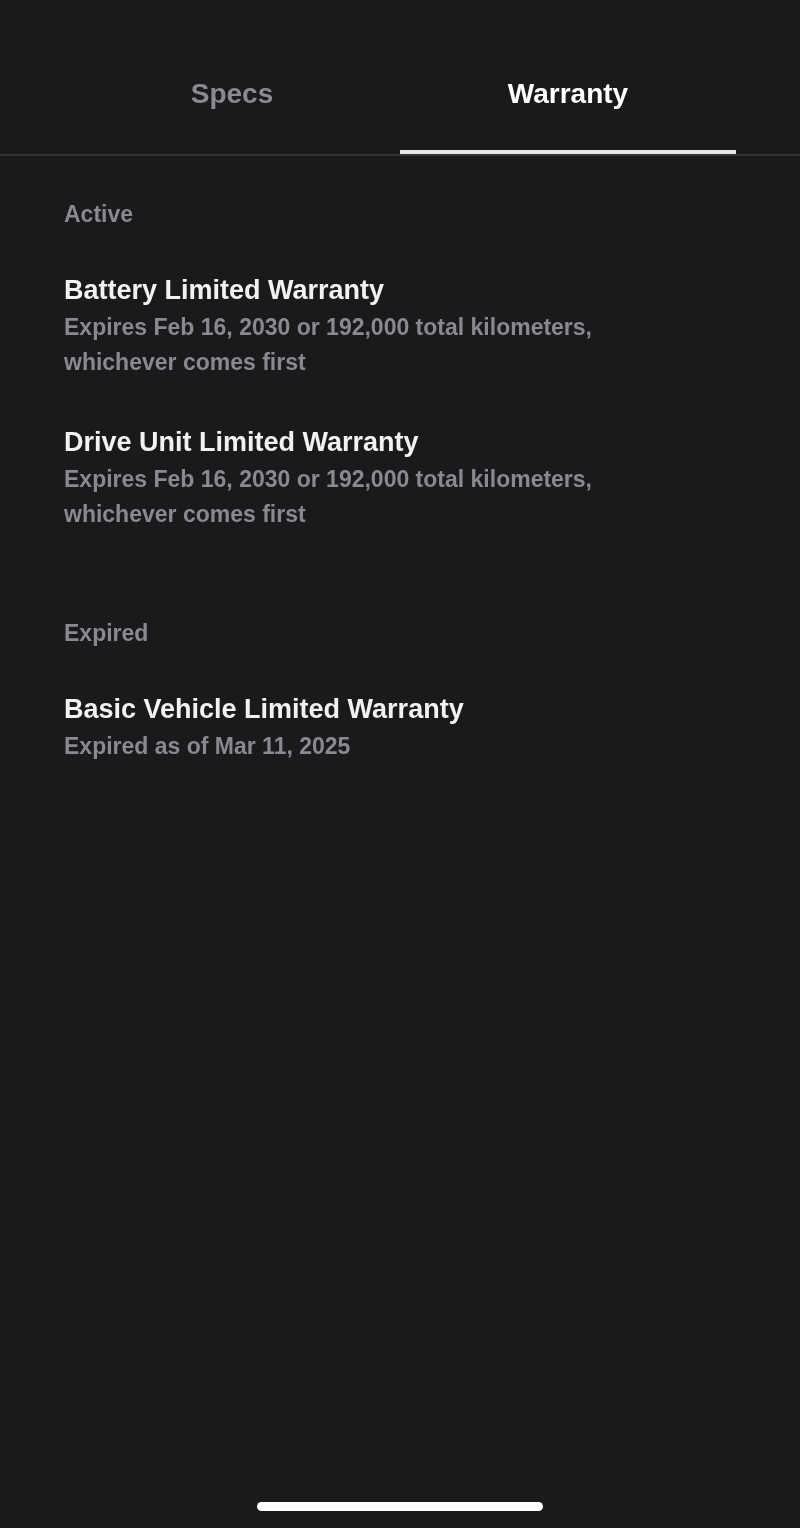 This screenshot has height=1528, width=800. I want to click on warranty-detail: Expired as of Mar 11, 2025, so click(208, 746).